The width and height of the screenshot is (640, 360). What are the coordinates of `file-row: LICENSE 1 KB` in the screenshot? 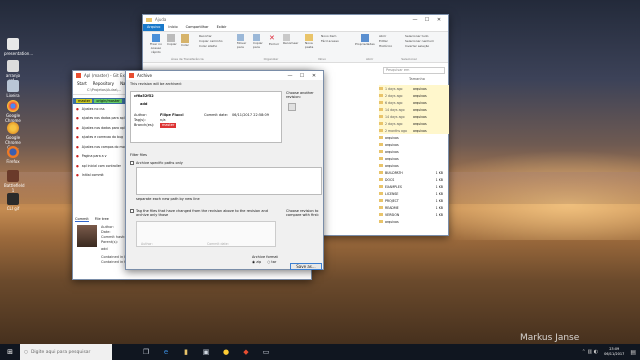 It's located at (414, 193).